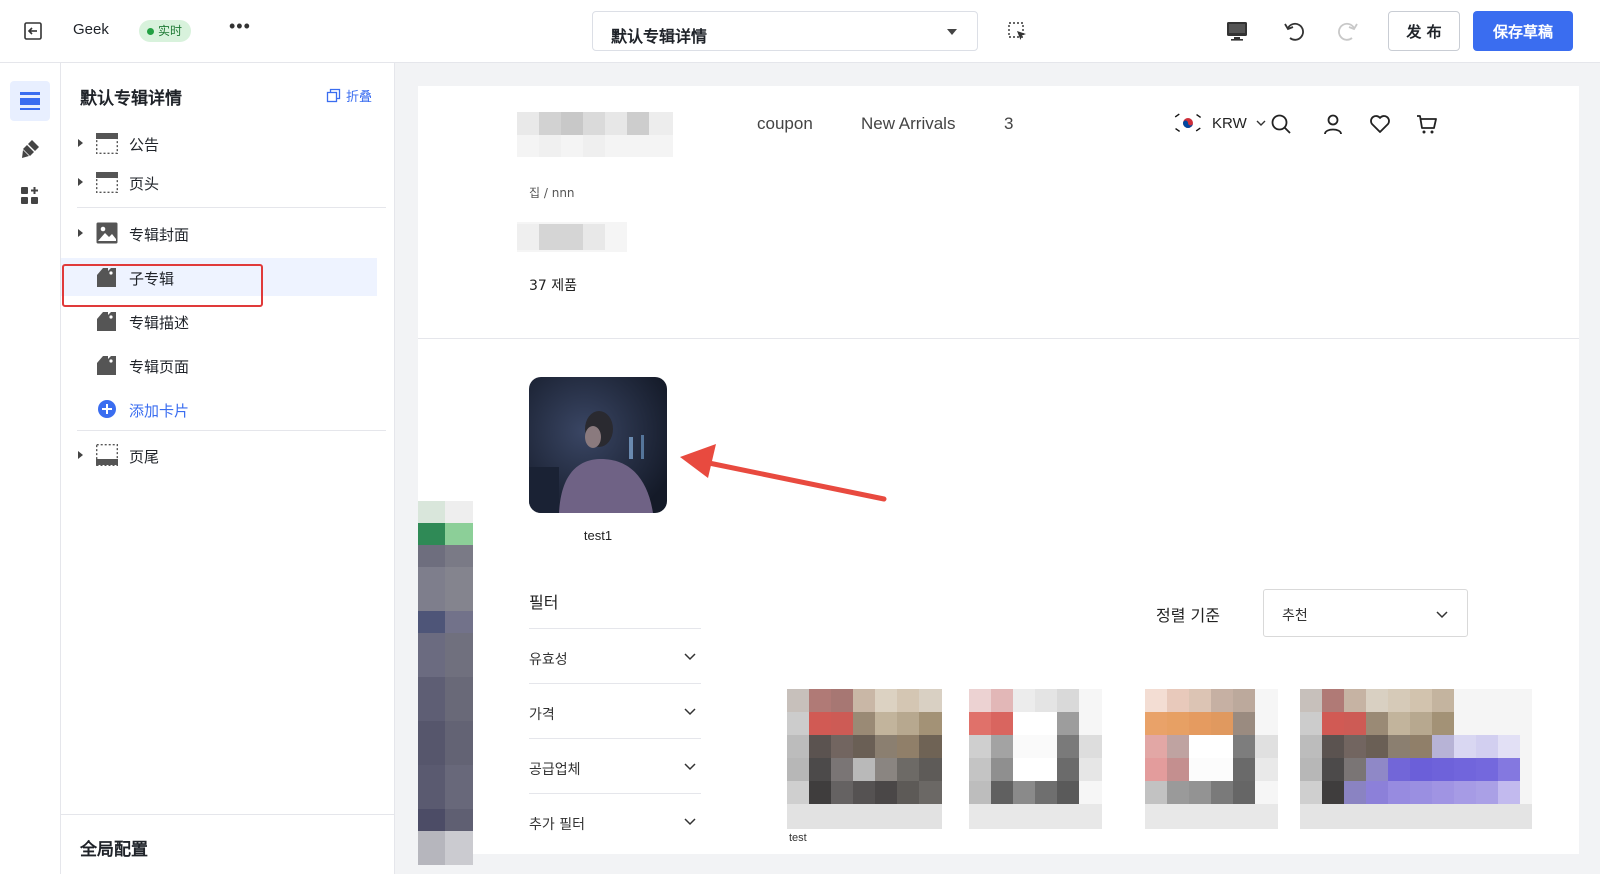 This screenshot has height=874, width=1600. I want to click on global-config-label: 全局配置, so click(114, 850).